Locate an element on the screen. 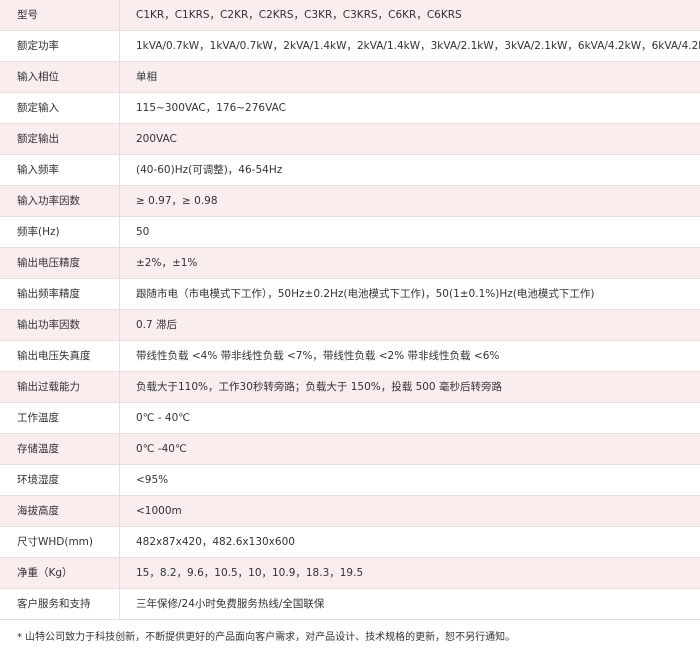  spec-row: 海拔高度 <1000m is located at coordinates (350, 511).